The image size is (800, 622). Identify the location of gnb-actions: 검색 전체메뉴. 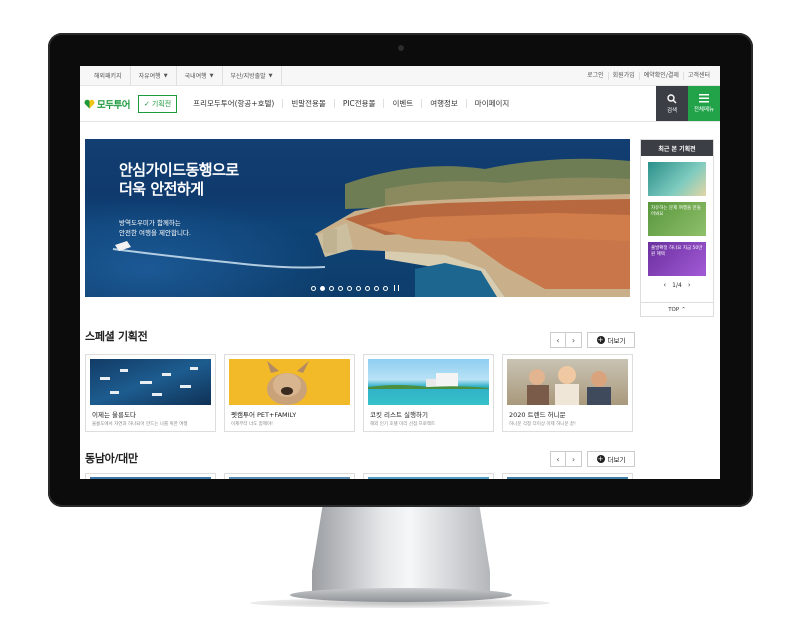
(688, 104).